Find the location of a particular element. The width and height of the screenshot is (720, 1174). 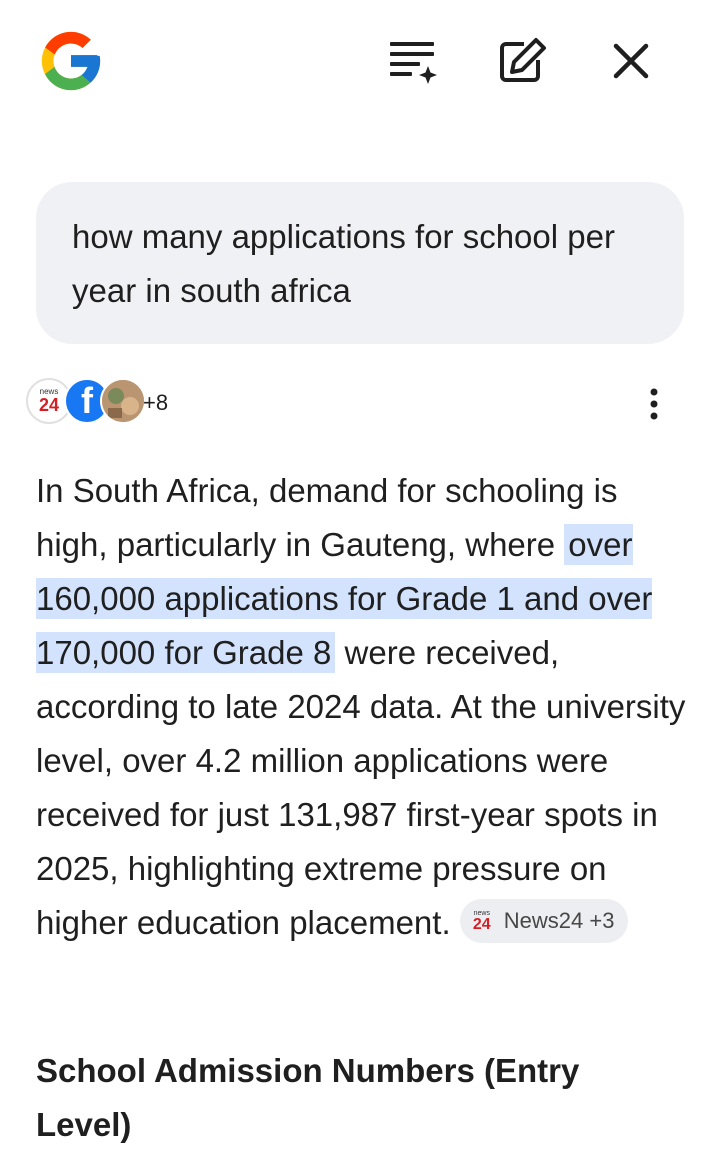

ai-mode-list-icon is located at coordinates (413, 61).